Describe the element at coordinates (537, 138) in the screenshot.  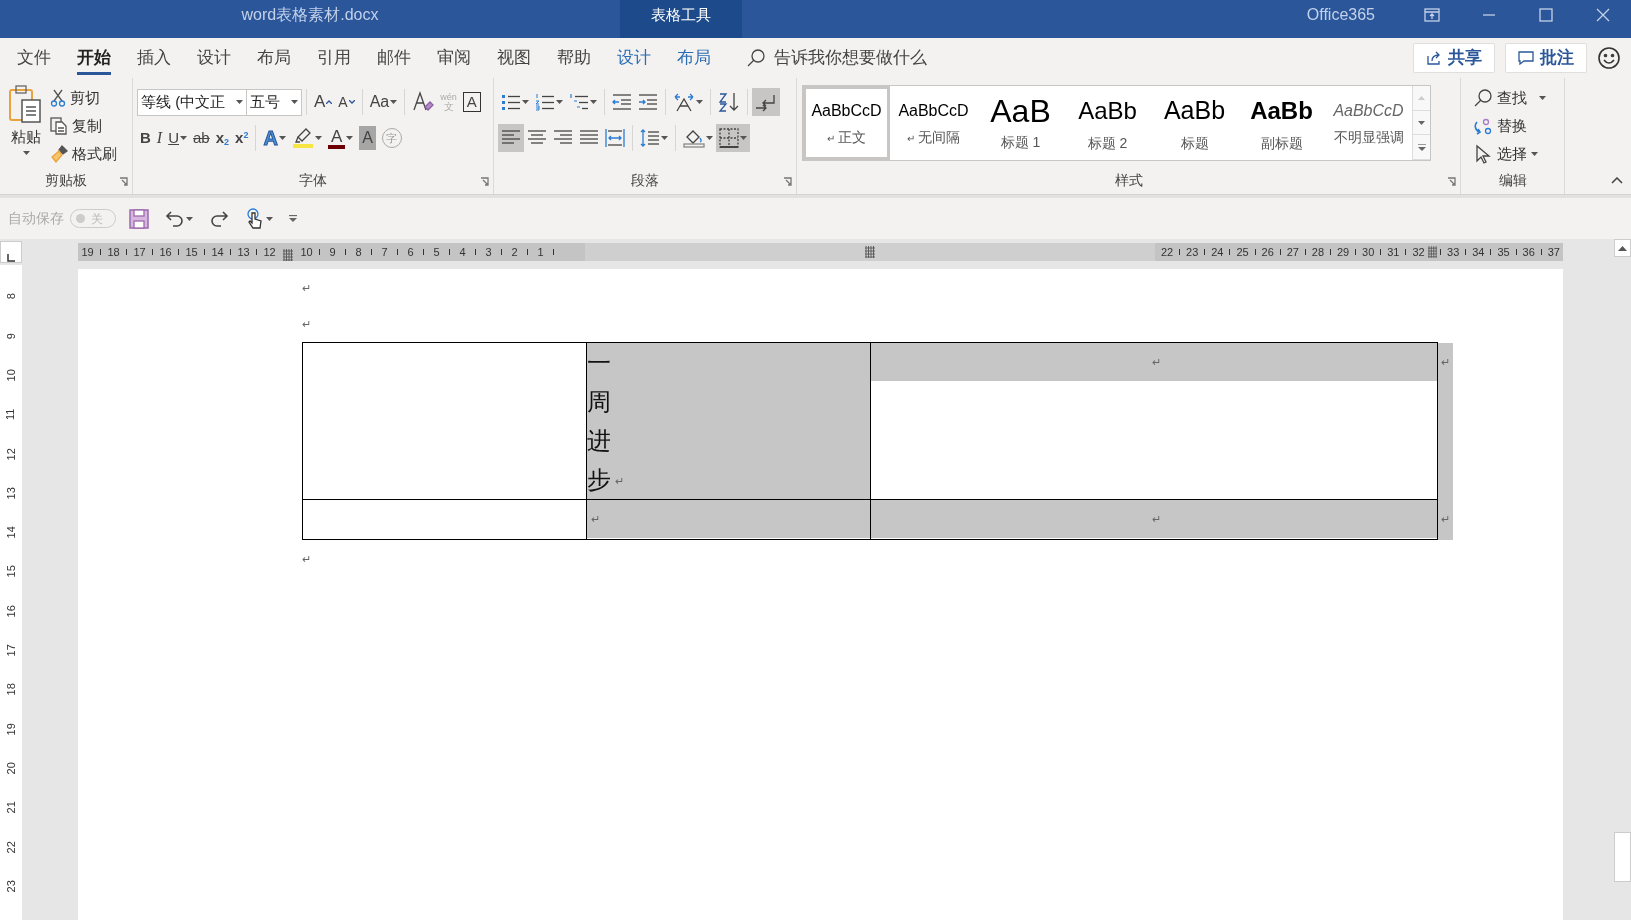
I see `align-center-icon` at that location.